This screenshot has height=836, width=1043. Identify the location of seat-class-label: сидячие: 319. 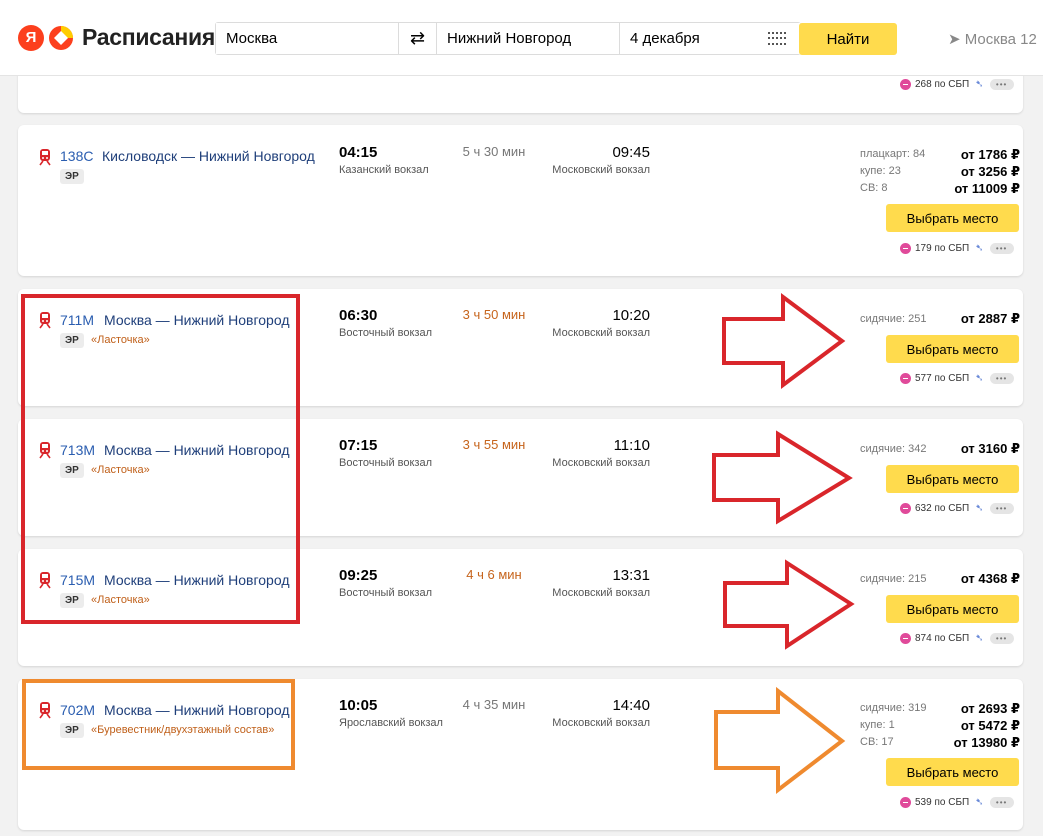
(893, 708).